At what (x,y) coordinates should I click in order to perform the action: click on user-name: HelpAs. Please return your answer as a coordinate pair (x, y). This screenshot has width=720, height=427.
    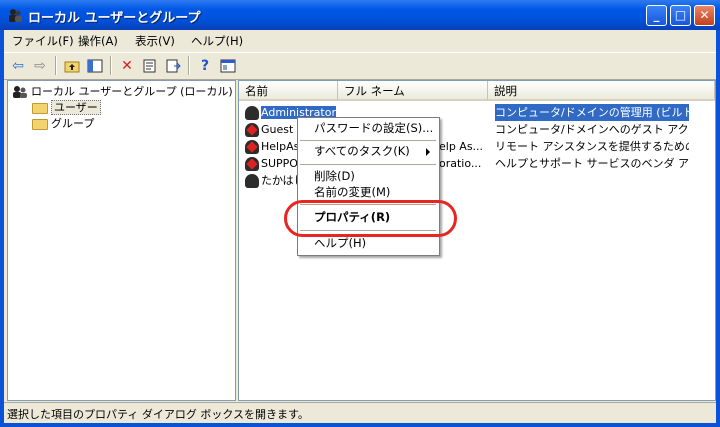
    Looking at the image, I should click on (280, 146).